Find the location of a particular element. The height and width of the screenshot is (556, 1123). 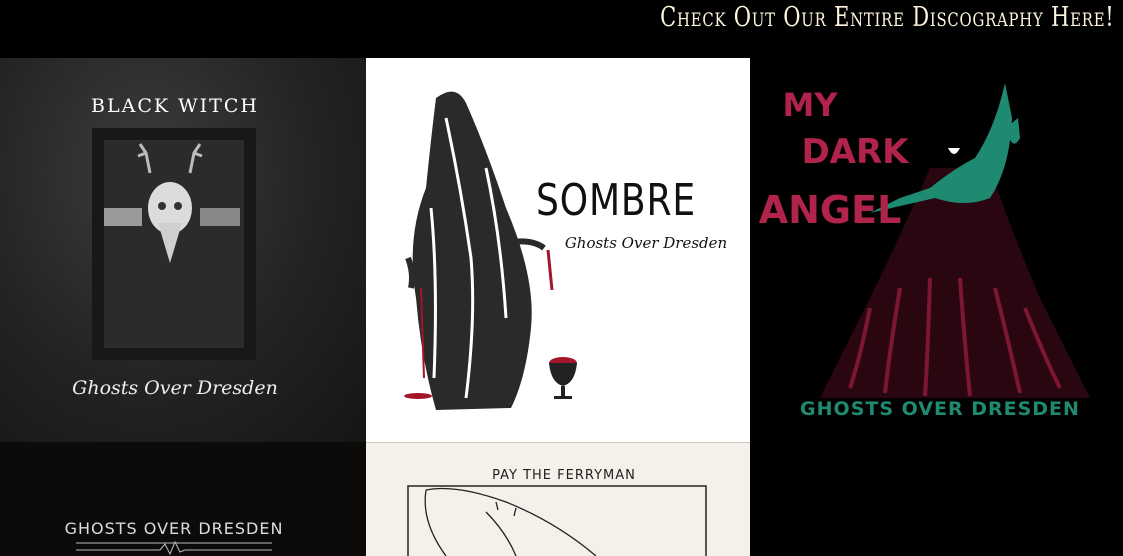

dark-angel-figure-icon is located at coordinates (955, 240).